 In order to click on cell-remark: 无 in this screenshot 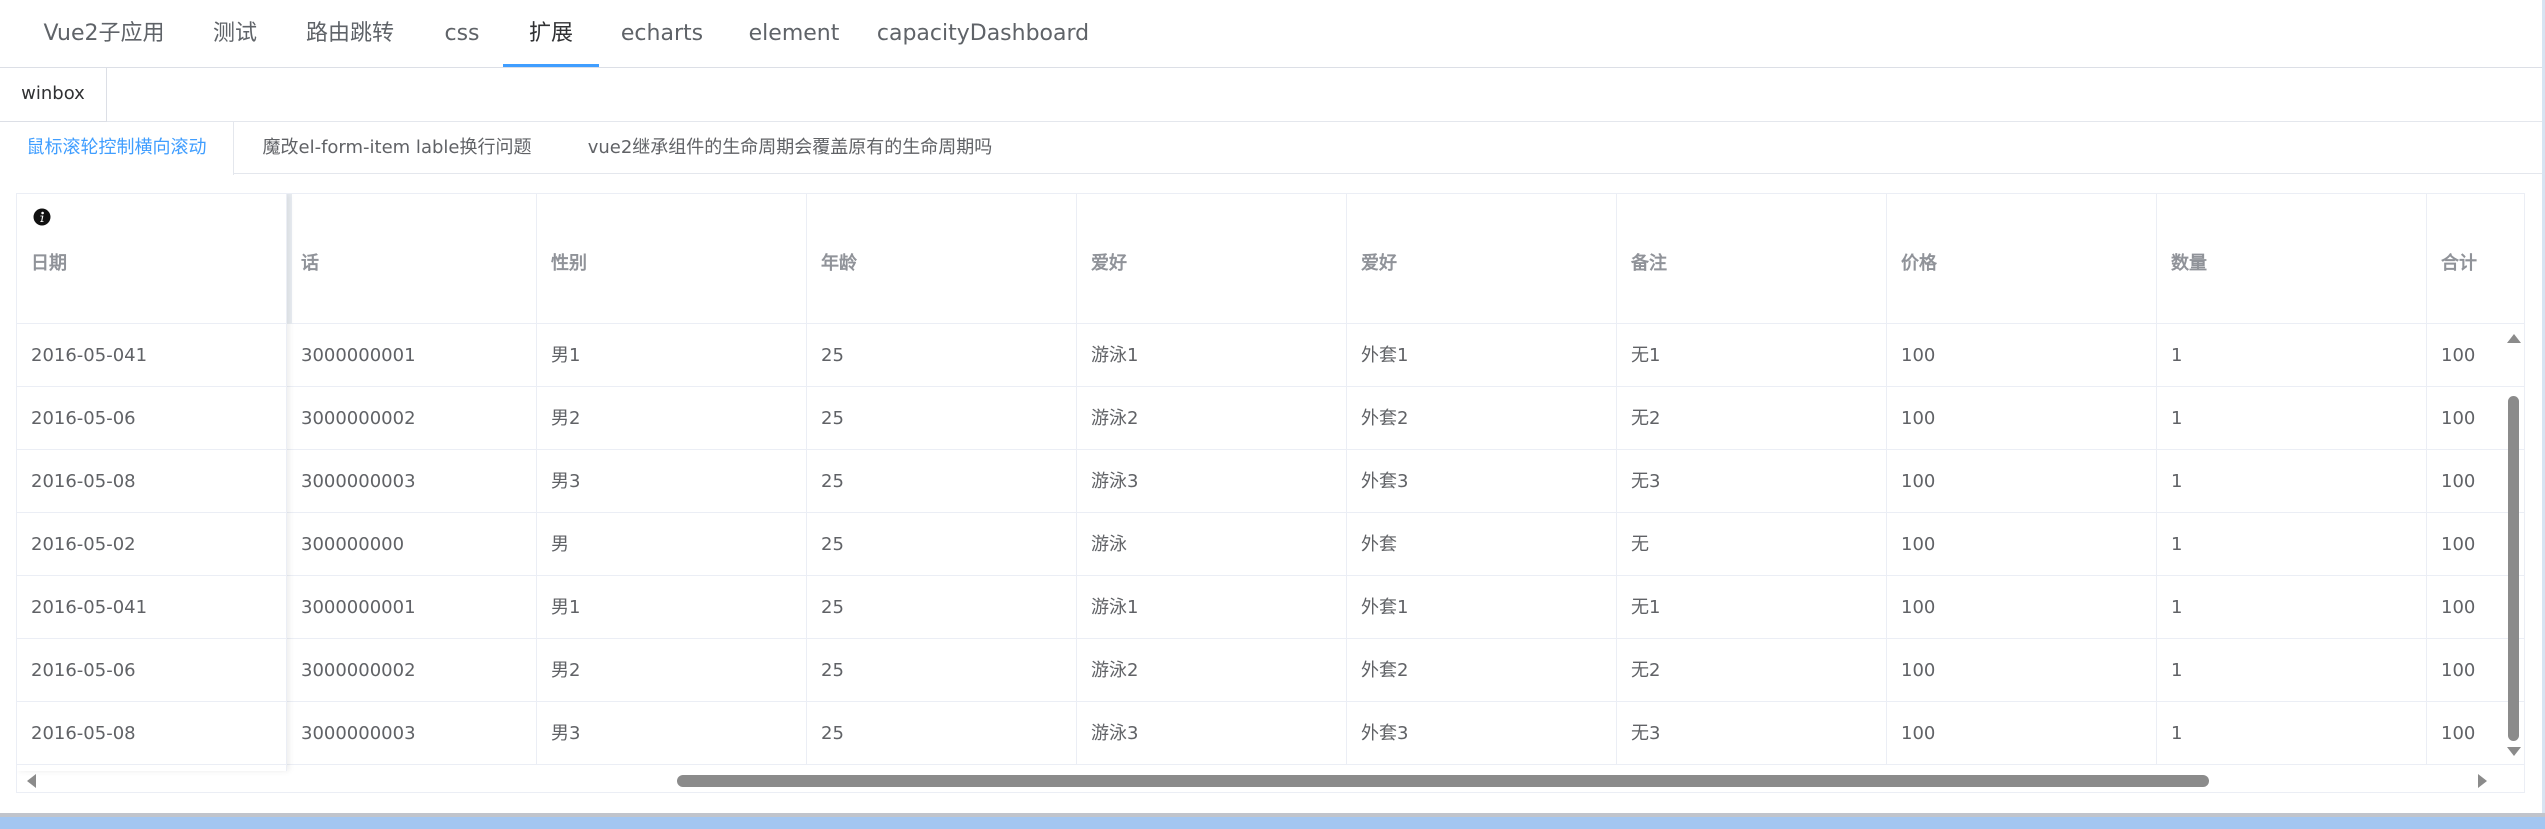, I will do `click(1752, 544)`.